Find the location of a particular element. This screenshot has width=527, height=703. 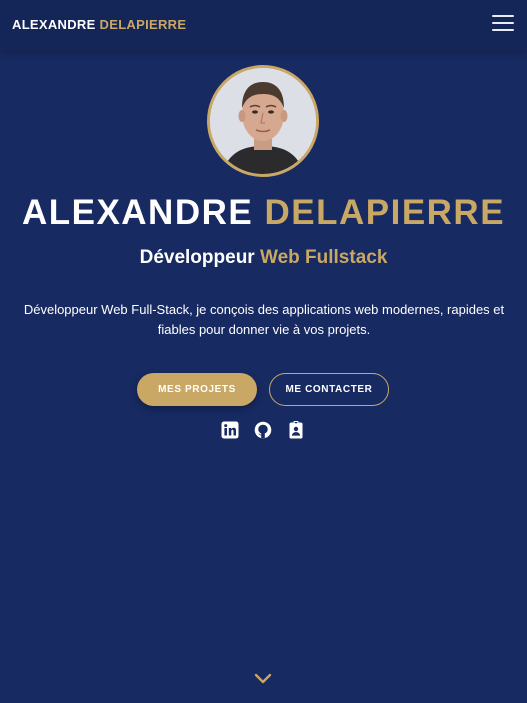

projects-button: MES PROJETS is located at coordinates (197, 389).